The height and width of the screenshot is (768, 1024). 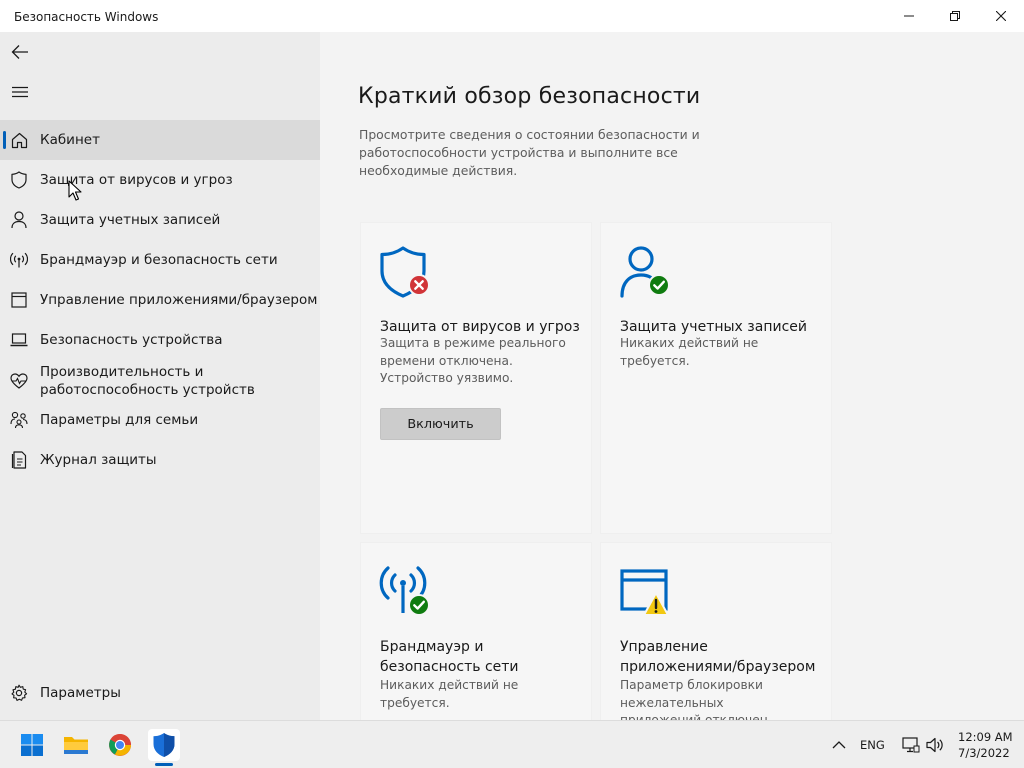 What do you see at coordinates (76, 745) in the screenshot?
I see `file-explorer-icon` at bounding box center [76, 745].